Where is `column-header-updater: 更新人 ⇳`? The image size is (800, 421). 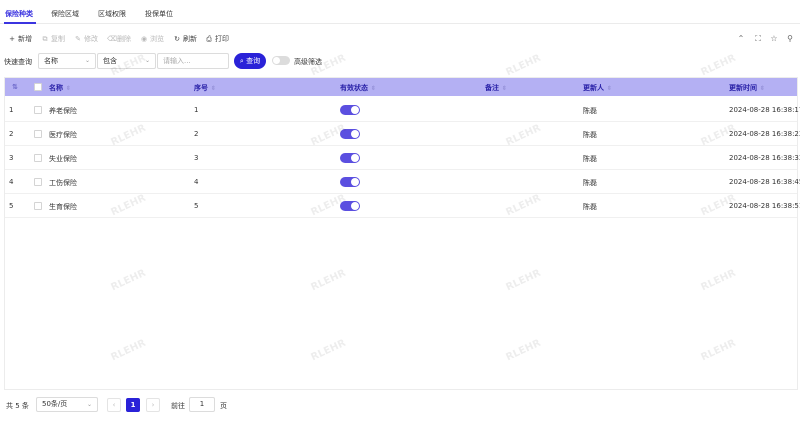 column-header-updater: 更新人 ⇳ is located at coordinates (597, 88).